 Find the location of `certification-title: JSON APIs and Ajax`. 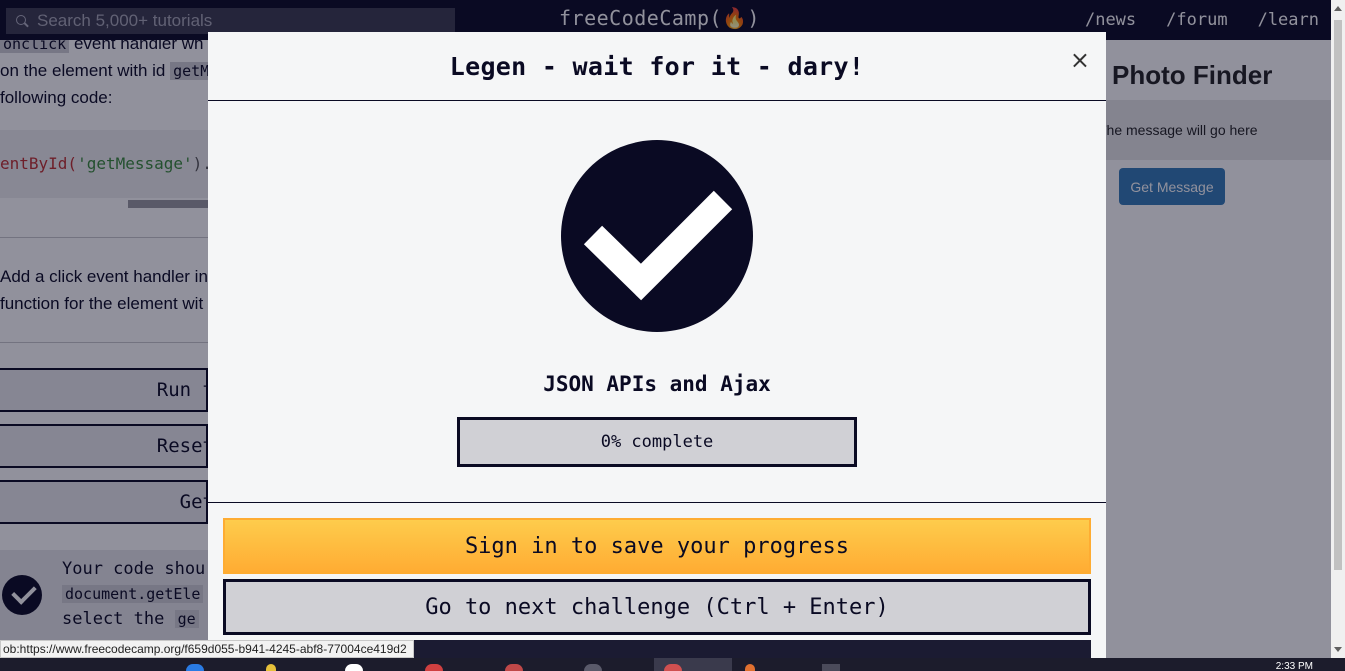

certification-title: JSON APIs and Ajax is located at coordinates (657, 384).